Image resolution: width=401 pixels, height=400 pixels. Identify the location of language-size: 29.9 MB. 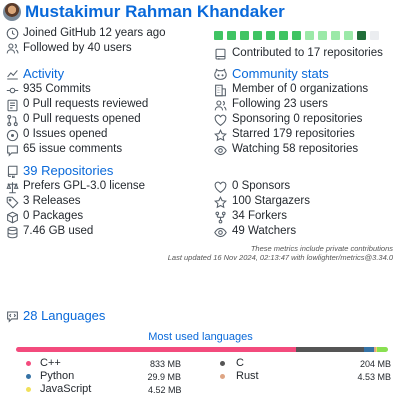
(164, 377).